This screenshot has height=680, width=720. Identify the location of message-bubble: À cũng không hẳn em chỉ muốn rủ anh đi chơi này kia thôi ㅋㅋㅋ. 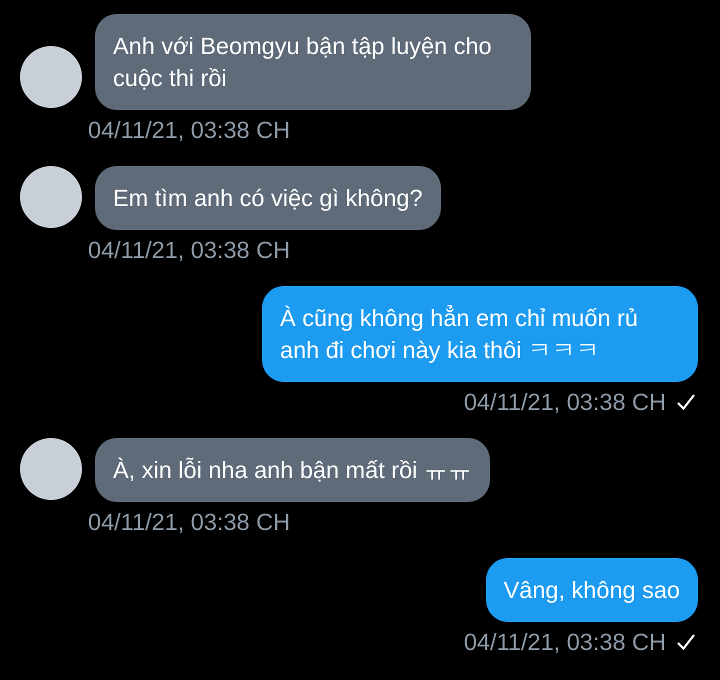
(480, 334).